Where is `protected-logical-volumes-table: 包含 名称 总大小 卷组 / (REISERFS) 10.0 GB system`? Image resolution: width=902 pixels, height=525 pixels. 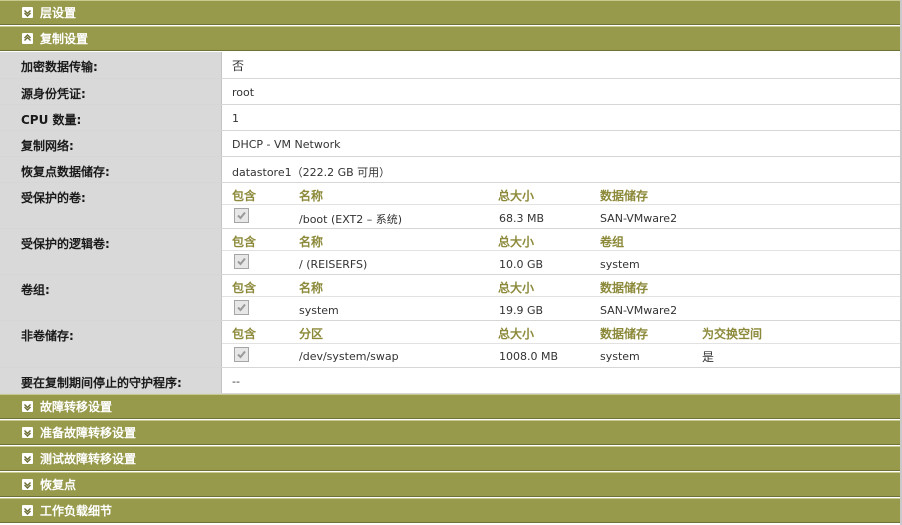 protected-logical-volumes-table: 包含 名称 总大小 卷组 / (REISERFS) 10.0 GB system is located at coordinates (562, 251).